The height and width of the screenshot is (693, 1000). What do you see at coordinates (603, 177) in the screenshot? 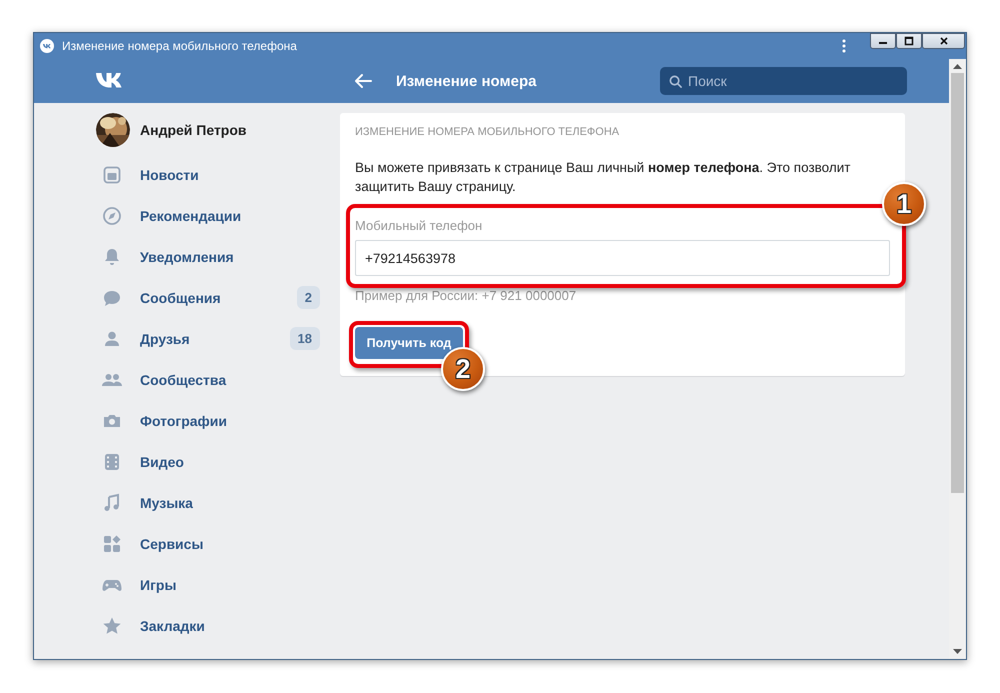
I see `description-text: Вы можете привязать к странице Ваш личный номер телефона. Это позволит защитить Вашу страницу.` at bounding box center [603, 177].